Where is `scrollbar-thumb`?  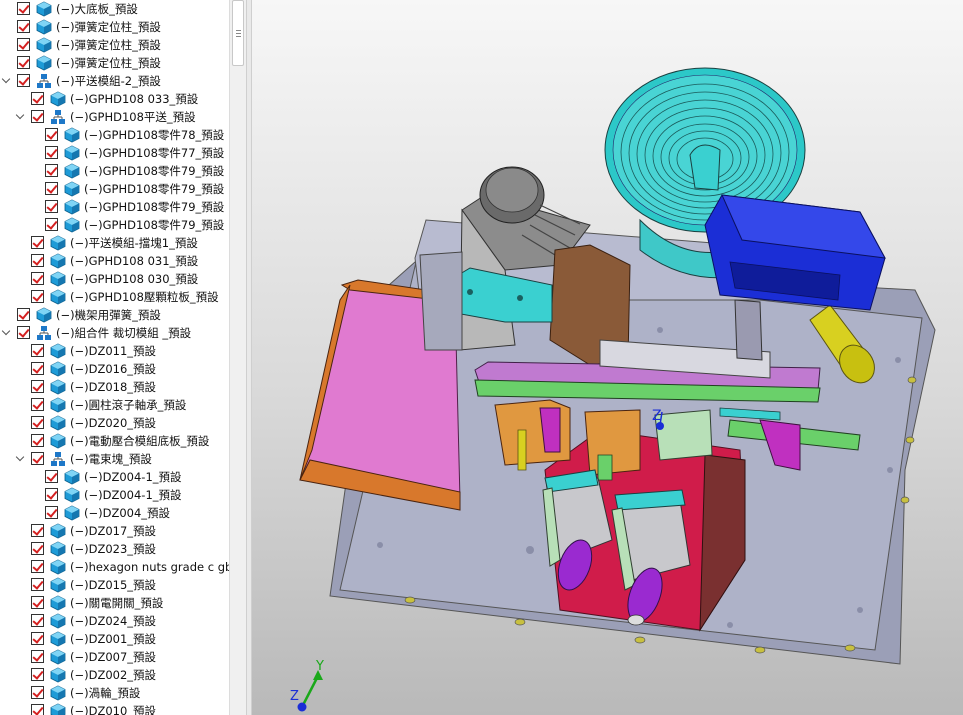
scrollbar-thumb is located at coordinates (238, 33).